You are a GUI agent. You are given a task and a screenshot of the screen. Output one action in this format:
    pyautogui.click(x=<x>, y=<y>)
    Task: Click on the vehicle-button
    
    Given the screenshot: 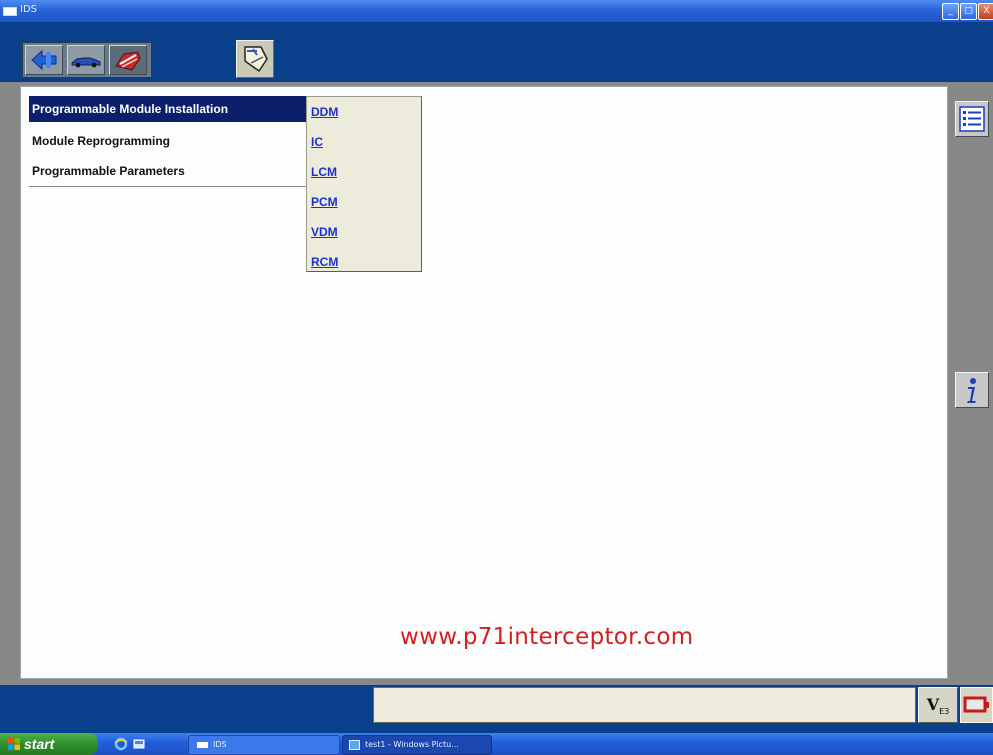 What is the action you would take?
    pyautogui.click(x=86, y=60)
    